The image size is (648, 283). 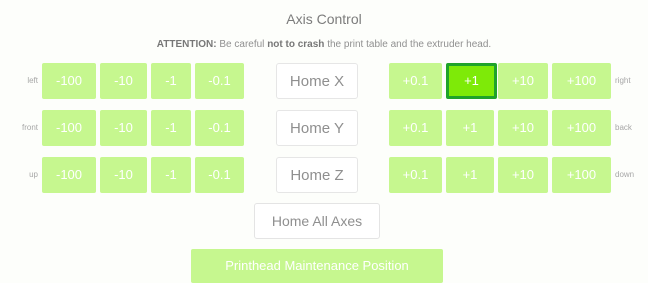 I want to click on y-minus-10-button: -10, so click(x=123, y=128).